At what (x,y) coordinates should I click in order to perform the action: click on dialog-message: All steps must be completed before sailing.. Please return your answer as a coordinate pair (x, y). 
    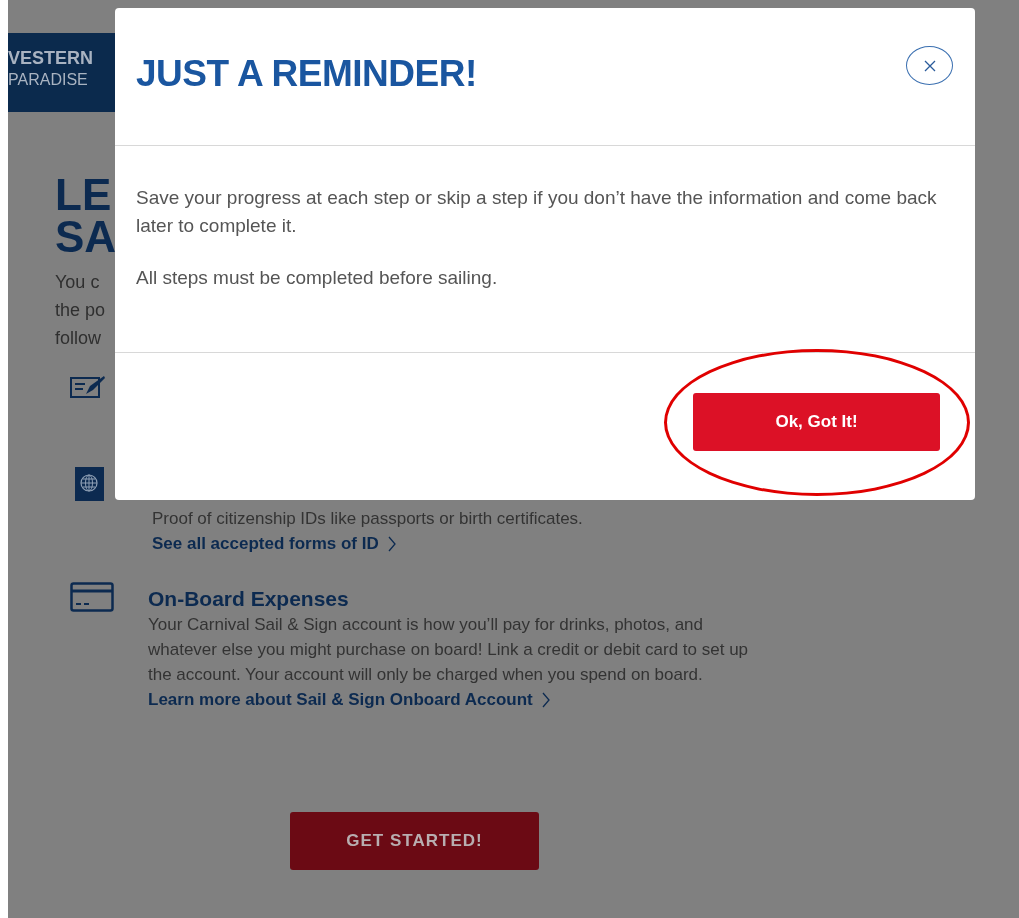
    Looking at the image, I should click on (317, 278).